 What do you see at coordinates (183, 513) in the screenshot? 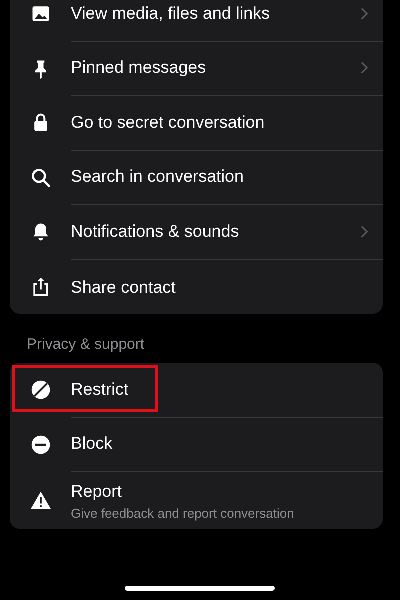
I see `item-subtitle: Give feedback and report conversation` at bounding box center [183, 513].